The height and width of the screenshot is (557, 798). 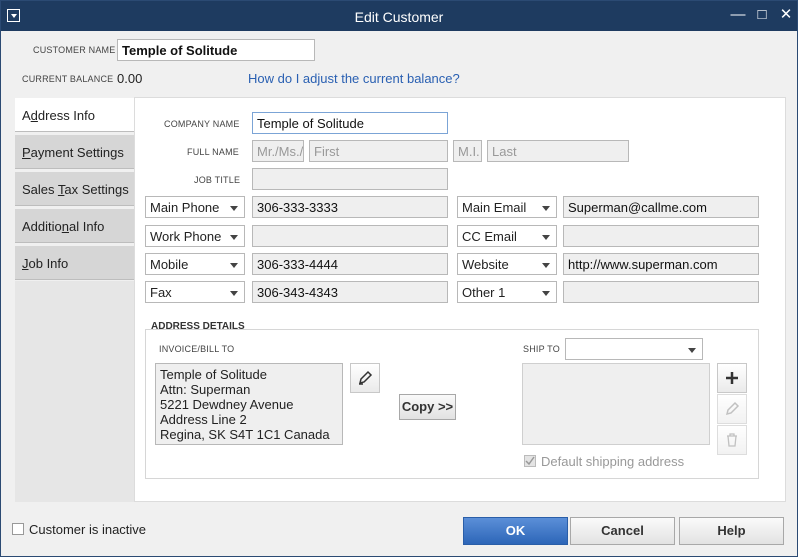 I want to click on phone-type-select-1: Main Phone, so click(x=195, y=207).